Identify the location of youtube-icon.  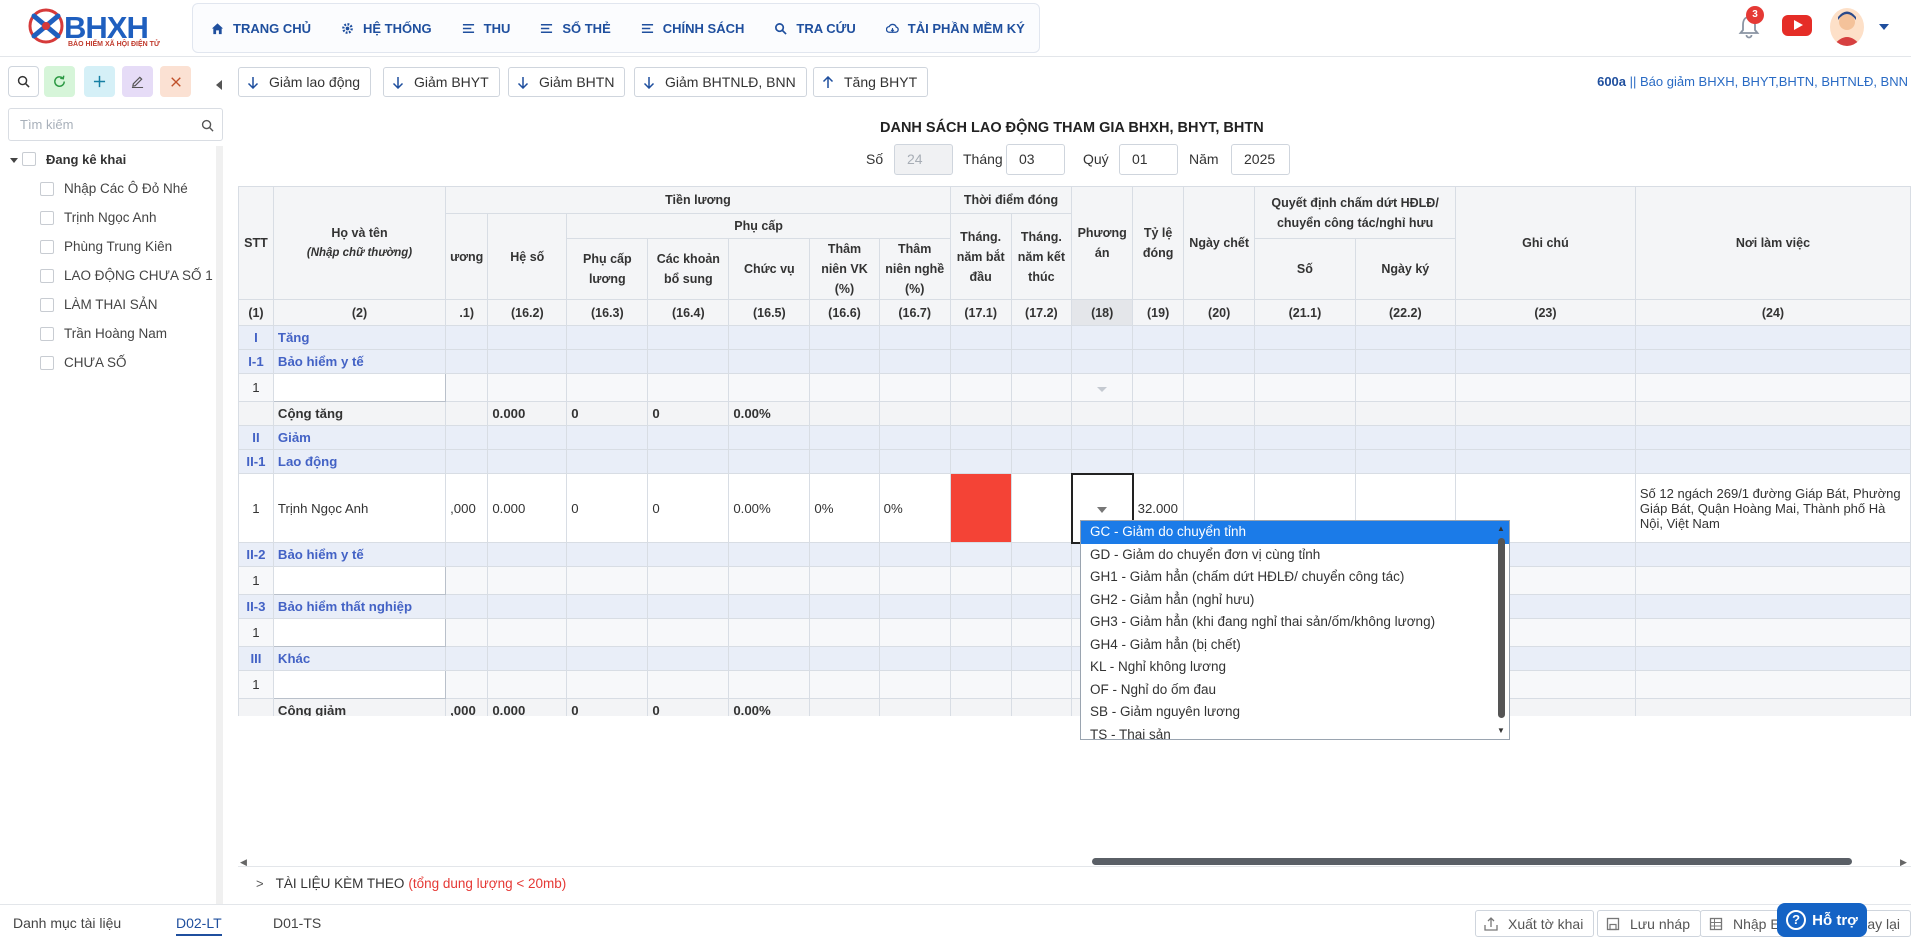
(1797, 25).